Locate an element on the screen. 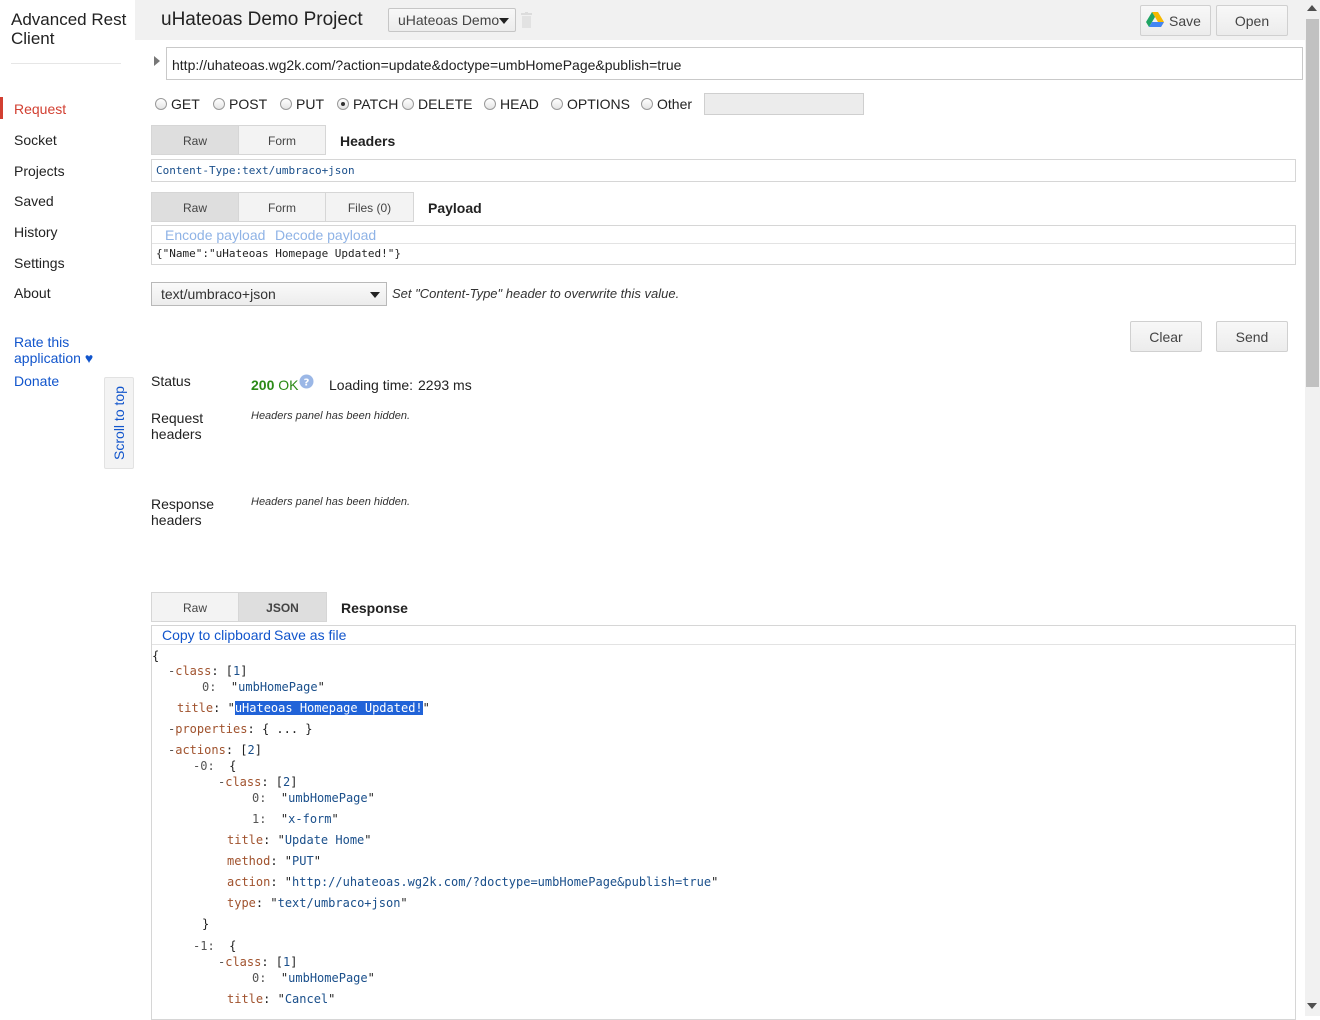 This screenshot has height=1020, width=1320. sidebar-item-saved: Saved is located at coordinates (34, 201).